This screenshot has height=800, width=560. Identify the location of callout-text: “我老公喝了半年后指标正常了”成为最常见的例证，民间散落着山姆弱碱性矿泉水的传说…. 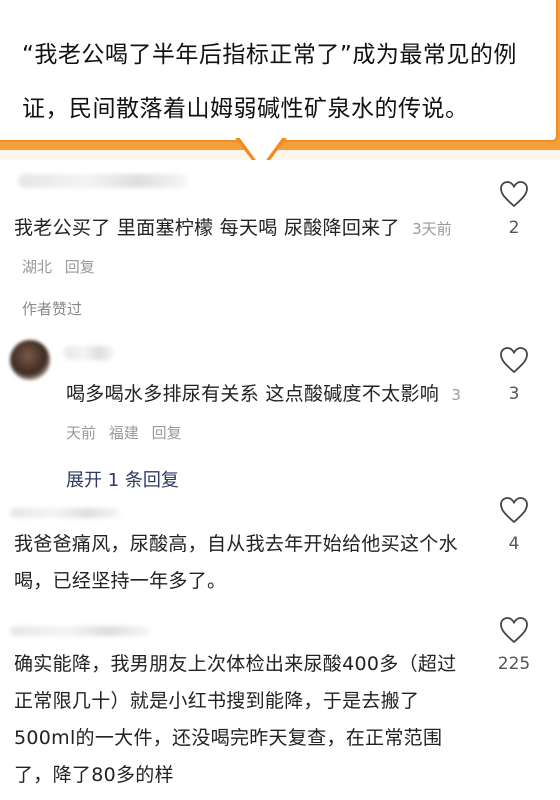
(269, 82).